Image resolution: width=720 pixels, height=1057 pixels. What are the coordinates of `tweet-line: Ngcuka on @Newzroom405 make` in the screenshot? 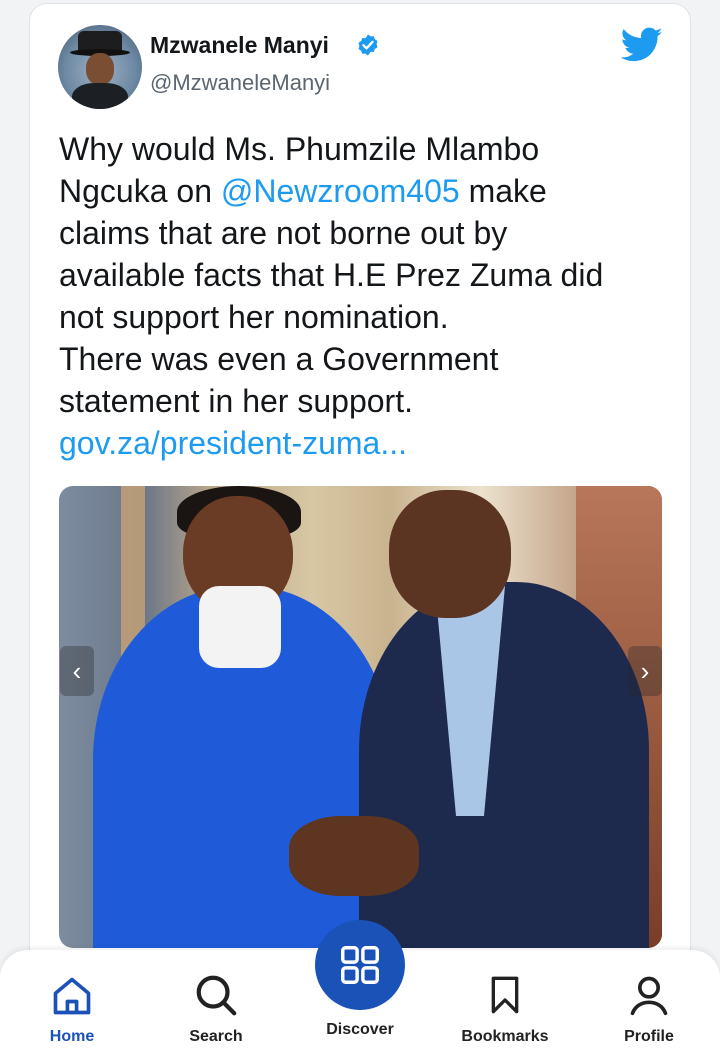 It's located at (365, 191).